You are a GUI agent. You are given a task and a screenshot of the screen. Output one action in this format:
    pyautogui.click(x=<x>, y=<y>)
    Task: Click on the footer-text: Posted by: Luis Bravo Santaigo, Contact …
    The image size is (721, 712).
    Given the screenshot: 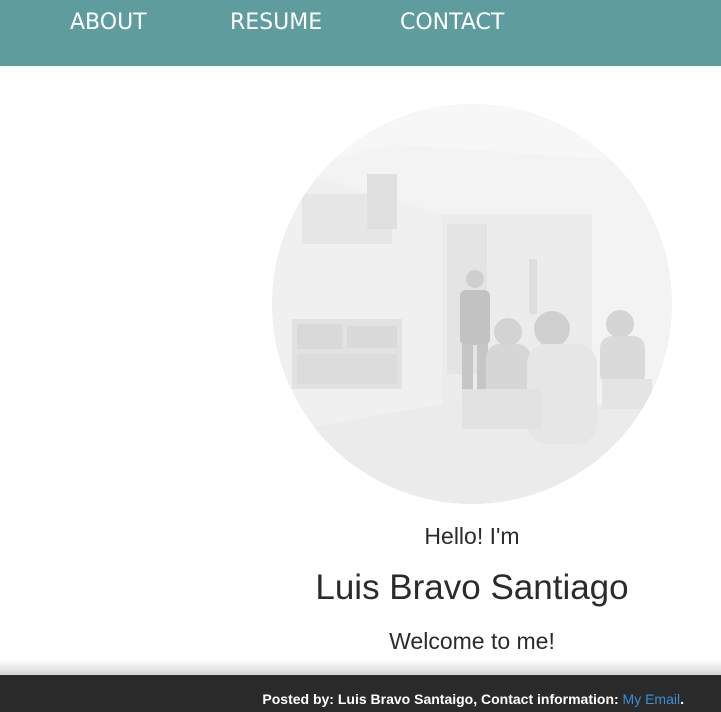 What is the action you would take?
    pyautogui.click(x=473, y=699)
    